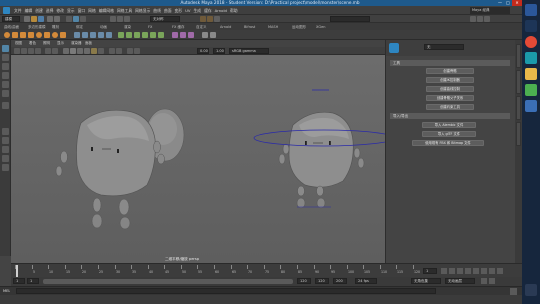 This screenshot has width=540, height=304. Describe the element at coordinates (203, 19) in the screenshot. I see `render-icon` at that location.